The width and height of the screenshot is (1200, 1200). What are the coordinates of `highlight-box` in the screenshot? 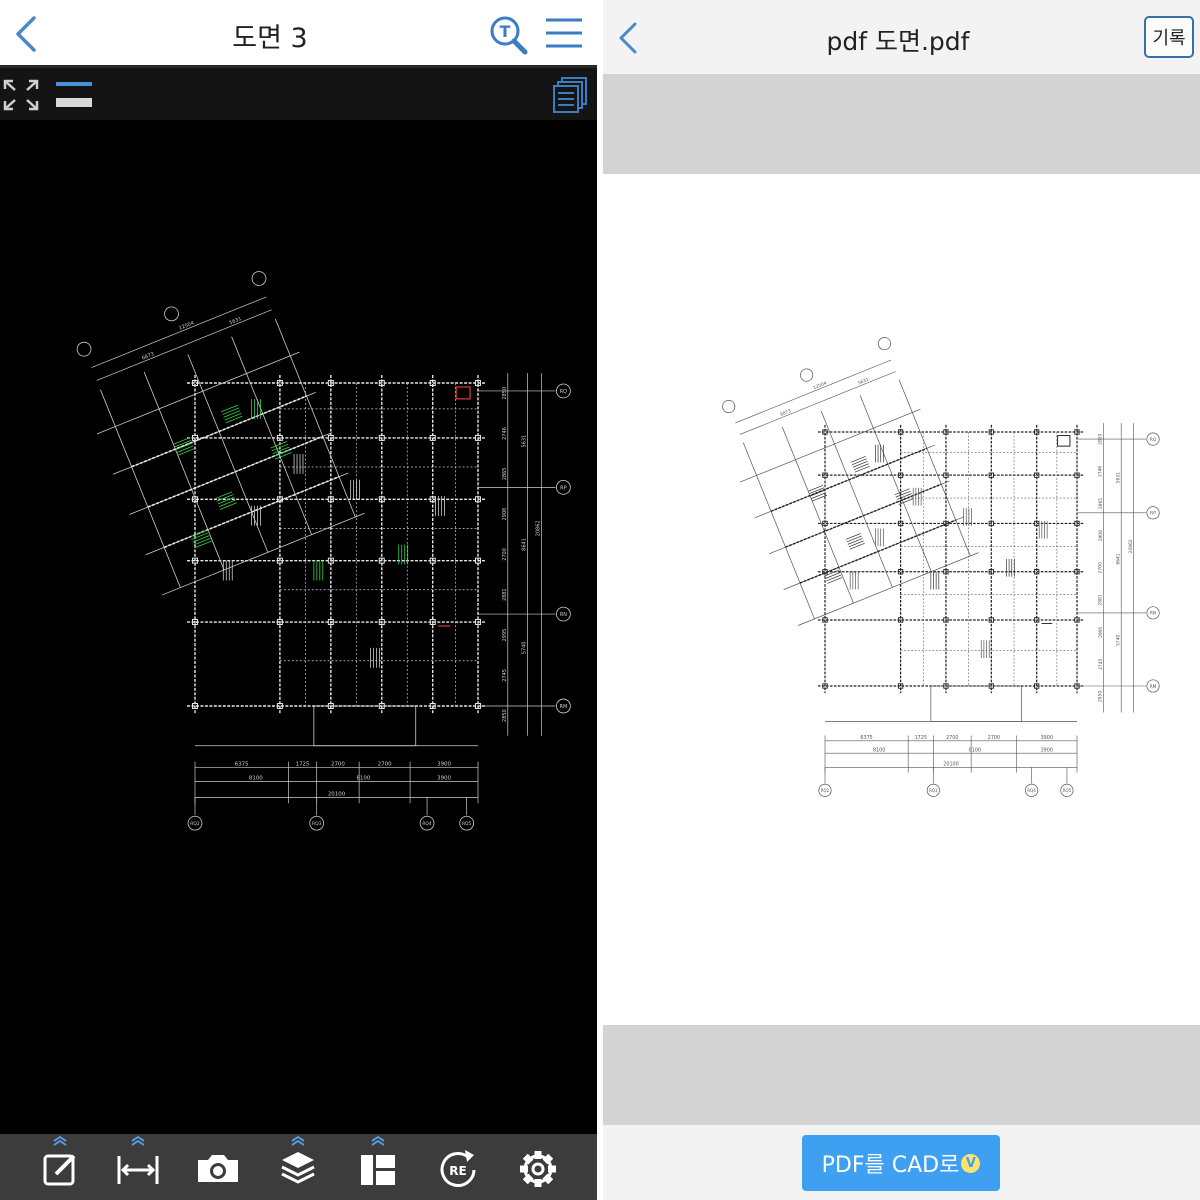 It's located at (463, 393).